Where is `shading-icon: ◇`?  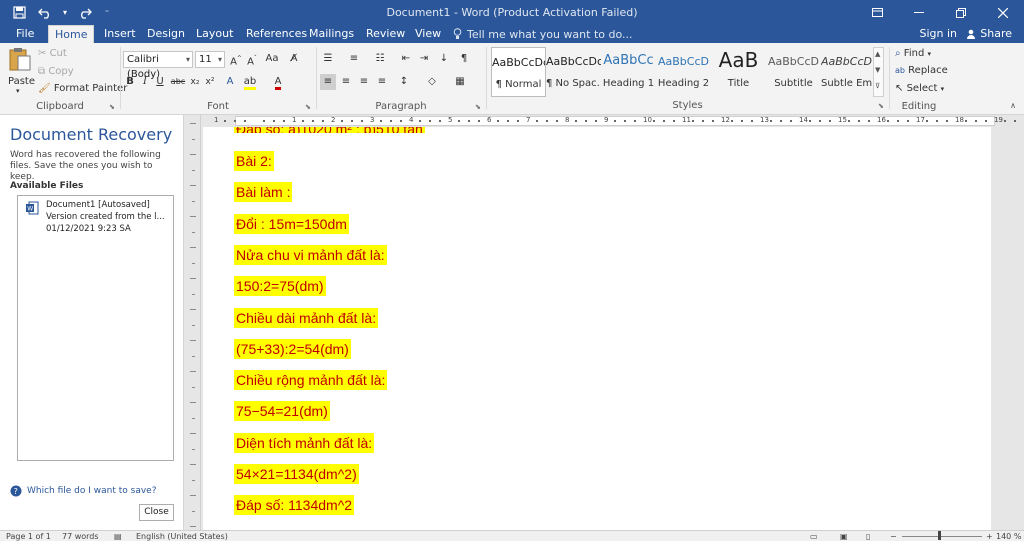
shading-icon: ◇ is located at coordinates (432, 82).